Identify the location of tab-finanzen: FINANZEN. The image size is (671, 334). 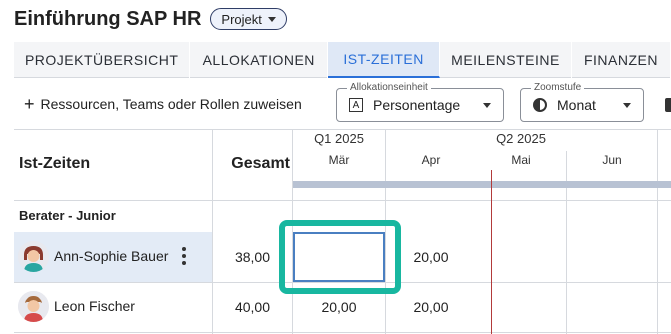
(621, 60).